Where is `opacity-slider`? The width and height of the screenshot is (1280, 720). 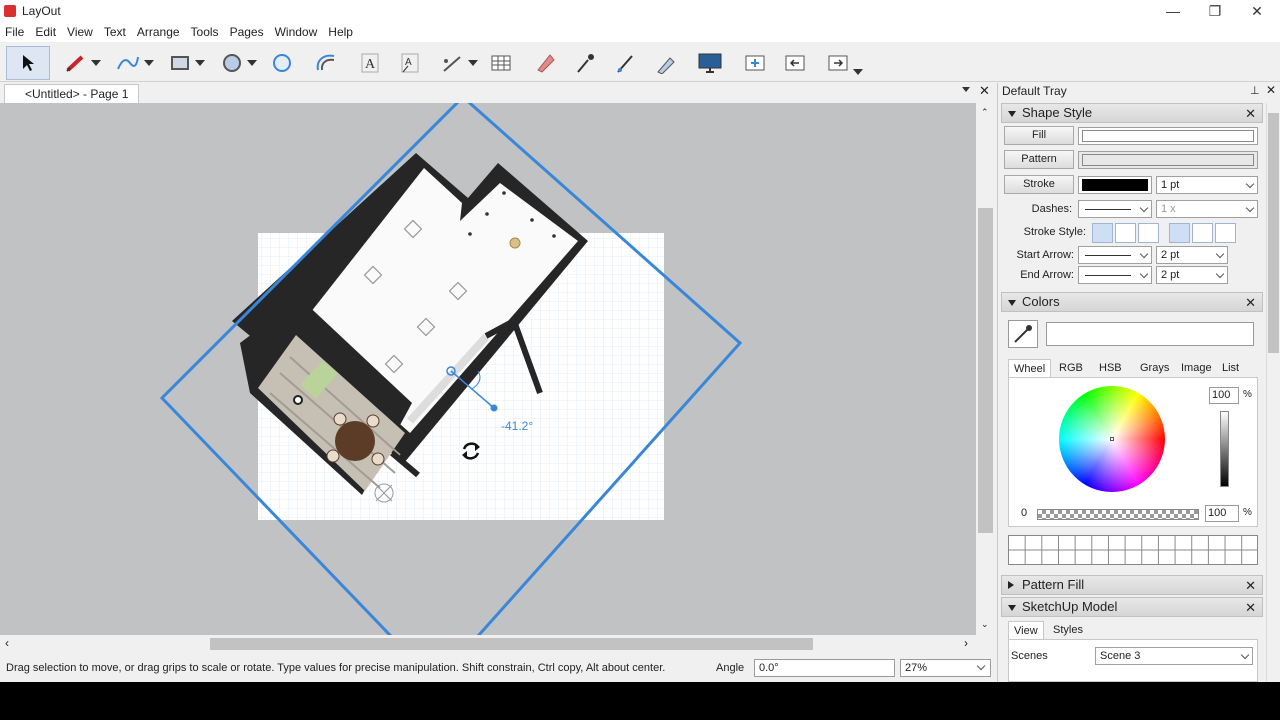
opacity-slider is located at coordinates (1118, 514).